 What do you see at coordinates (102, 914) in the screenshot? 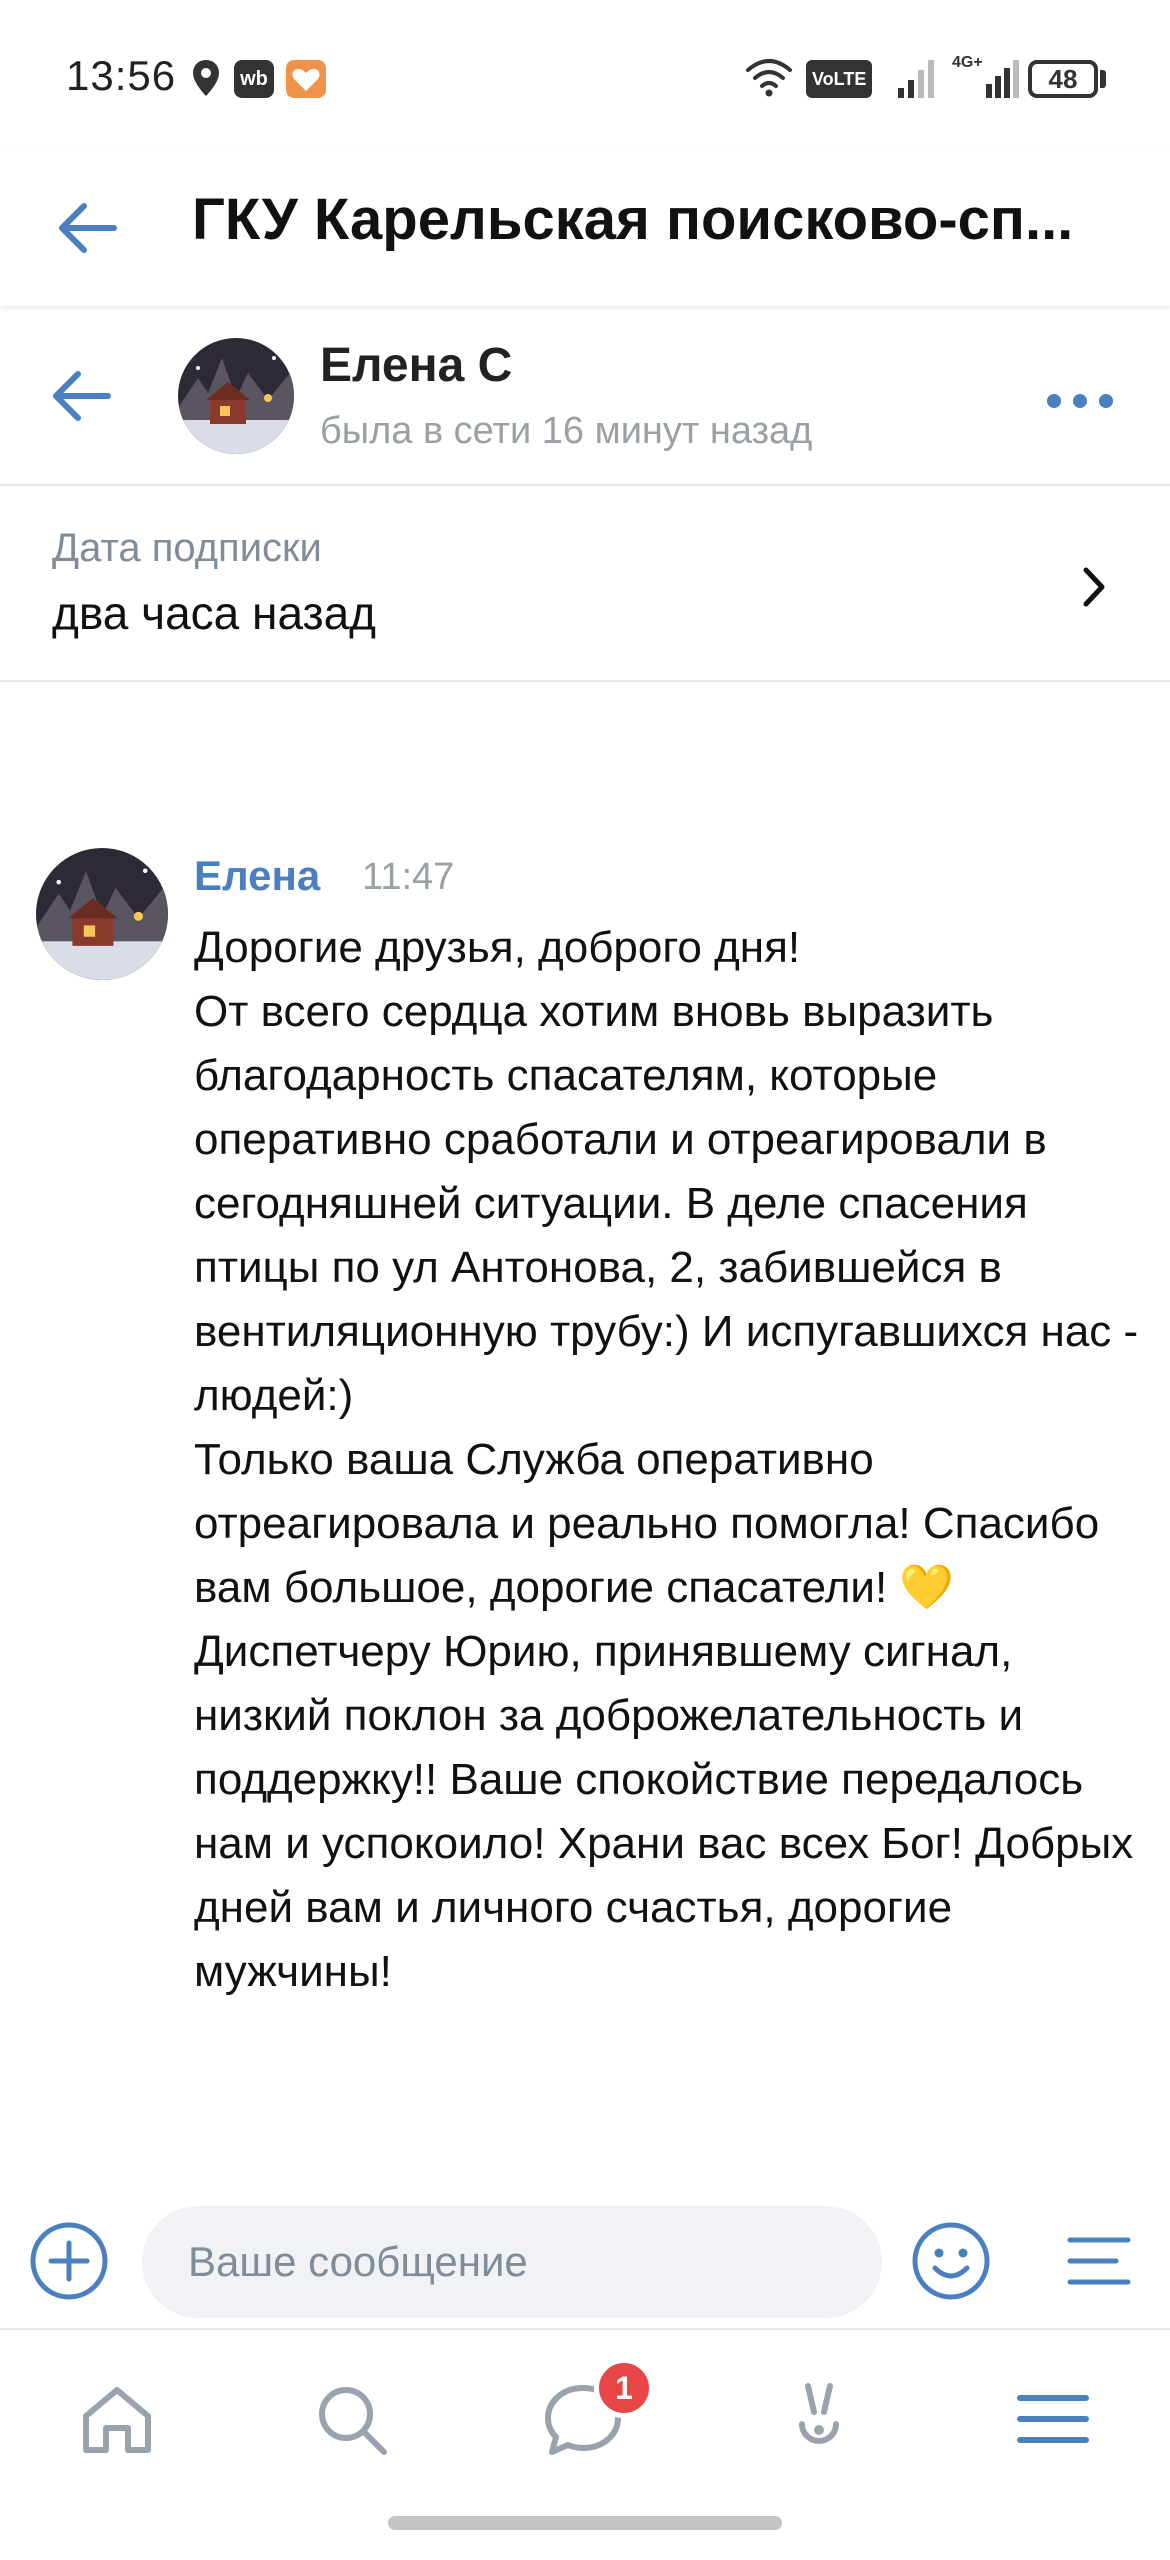
I see `message-avatar` at bounding box center [102, 914].